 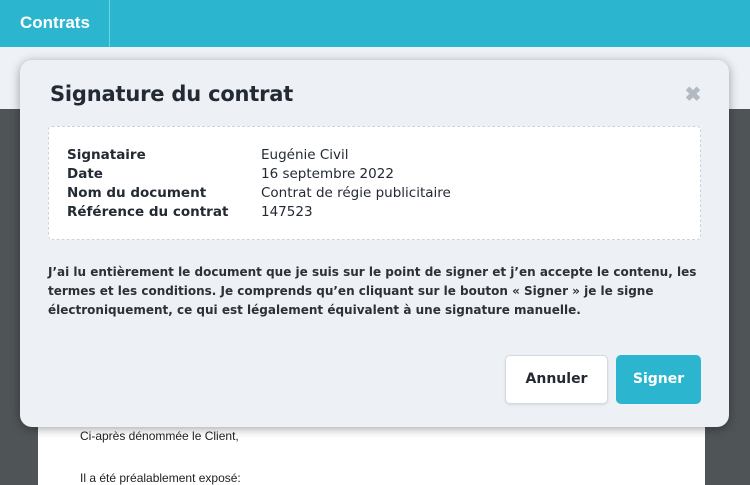 What do you see at coordinates (159, 436) in the screenshot?
I see `document-text-line: Ci-après dénommée le Client,` at bounding box center [159, 436].